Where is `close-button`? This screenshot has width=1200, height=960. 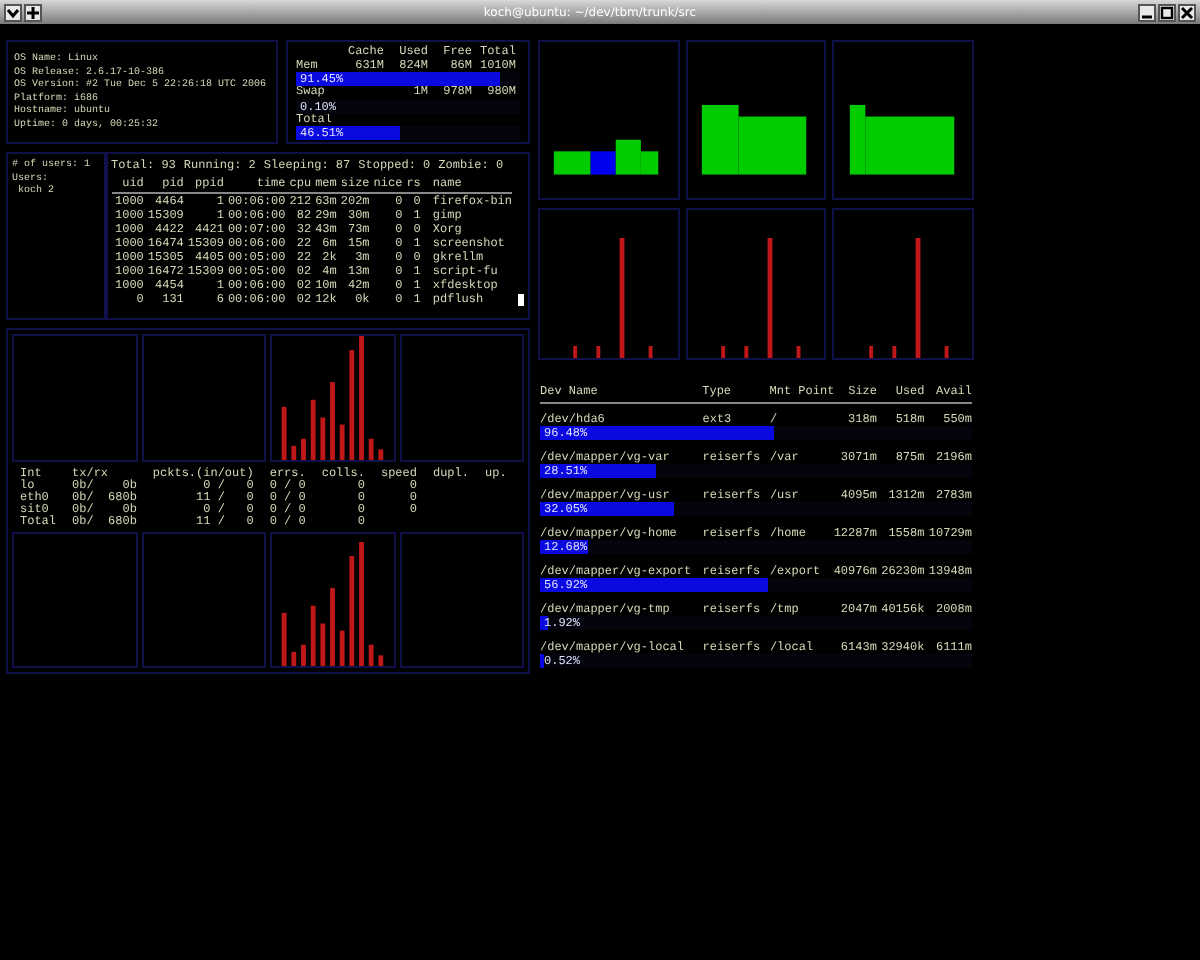 close-button is located at coordinates (1186, 12).